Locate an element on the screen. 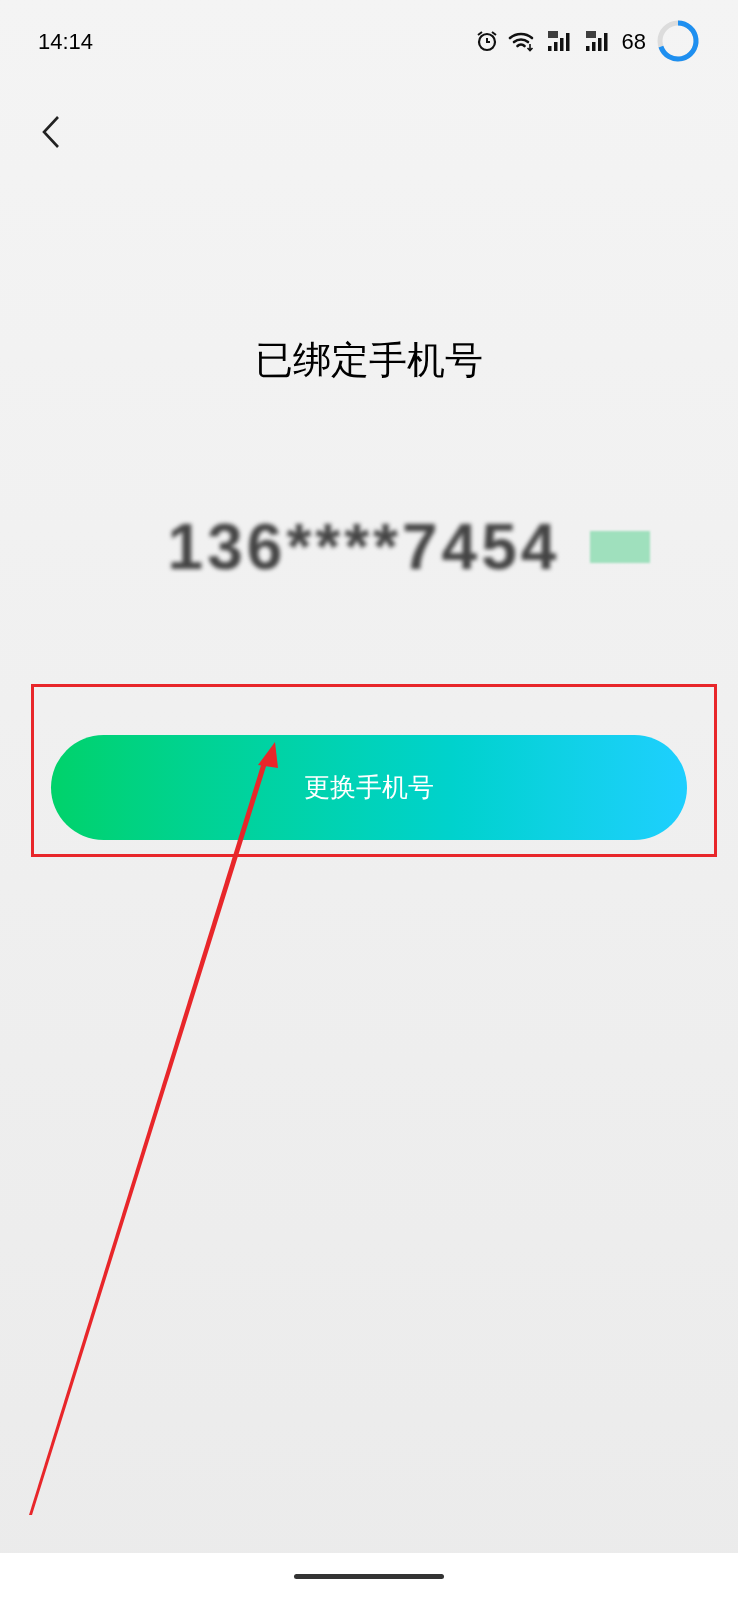 The width and height of the screenshot is (738, 1600). page-title: 已绑定手机号 is located at coordinates (369, 360).